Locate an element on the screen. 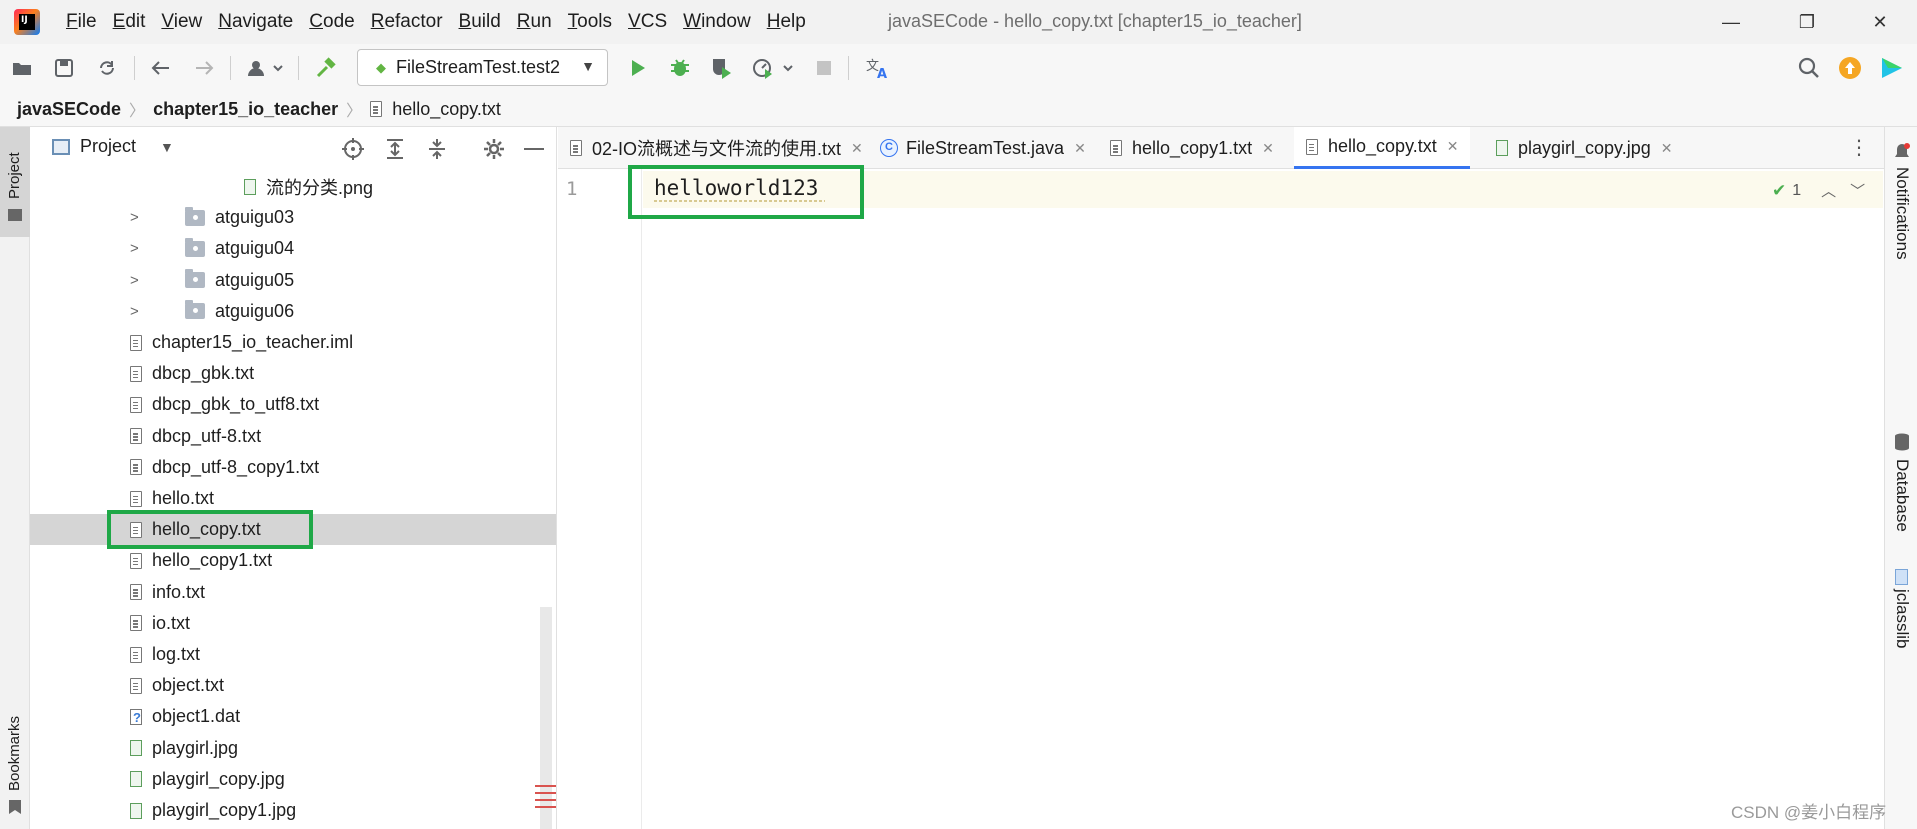 The height and width of the screenshot is (829, 1917). tree-item: > atguigu03 is located at coordinates (293, 217).